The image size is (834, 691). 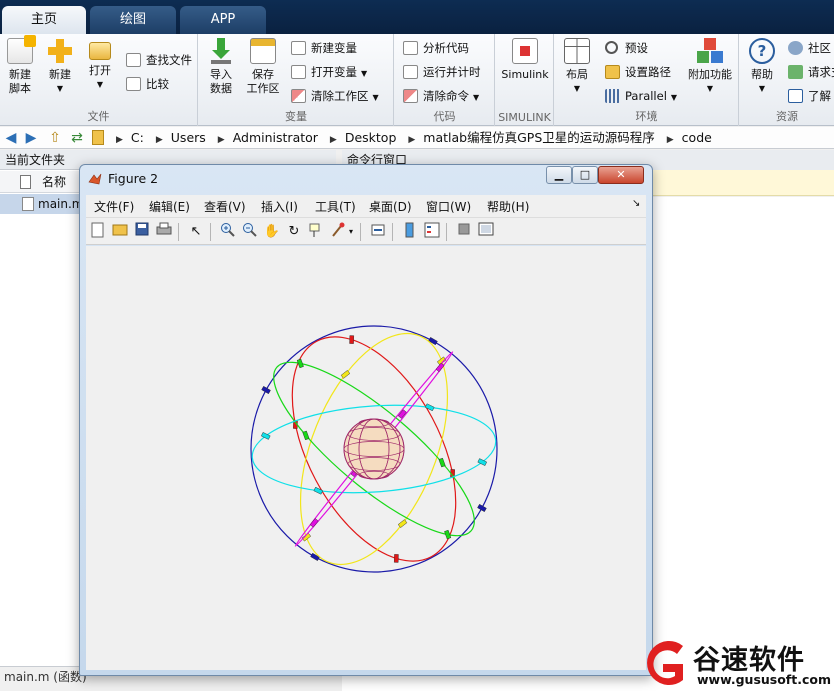 What do you see at coordinates (31, 138) in the screenshot?
I see `forward-arrow-icon: ▶` at bounding box center [31, 138].